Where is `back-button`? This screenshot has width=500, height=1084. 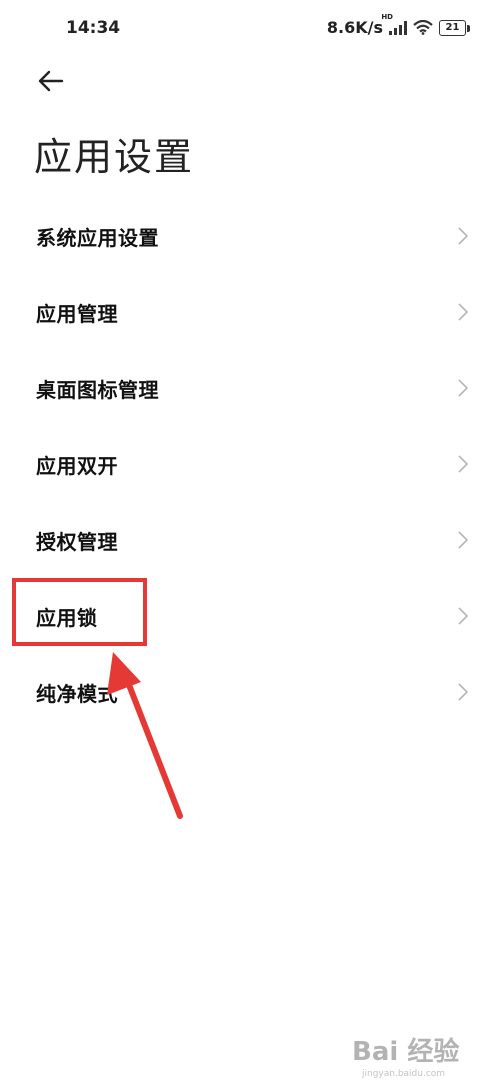 back-button is located at coordinates (51, 81).